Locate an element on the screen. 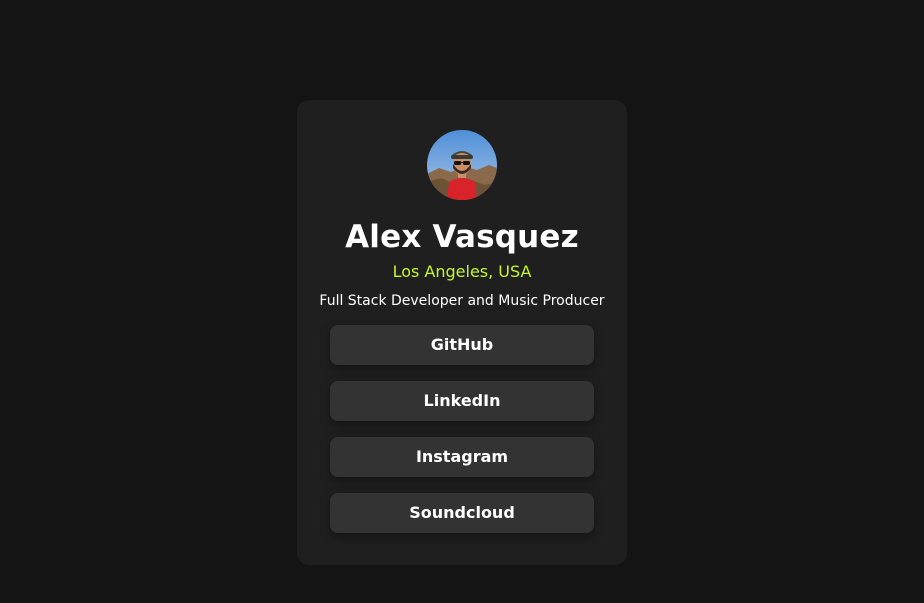 Image resolution: width=924 pixels, height=603 pixels. avatar-photo is located at coordinates (462, 165).